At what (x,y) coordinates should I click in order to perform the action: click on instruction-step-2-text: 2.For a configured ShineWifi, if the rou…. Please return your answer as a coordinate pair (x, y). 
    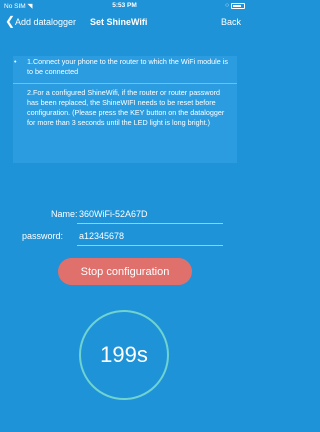
    Looking at the image, I should click on (126, 107).